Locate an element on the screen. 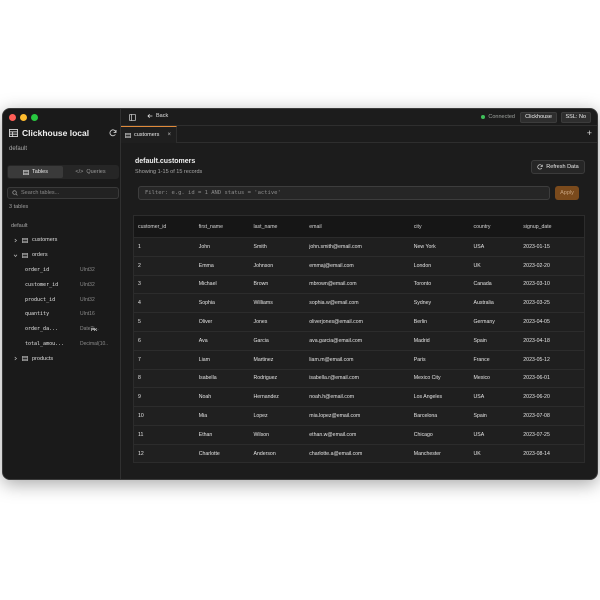  column-header: customer_id is located at coordinates (164, 227).